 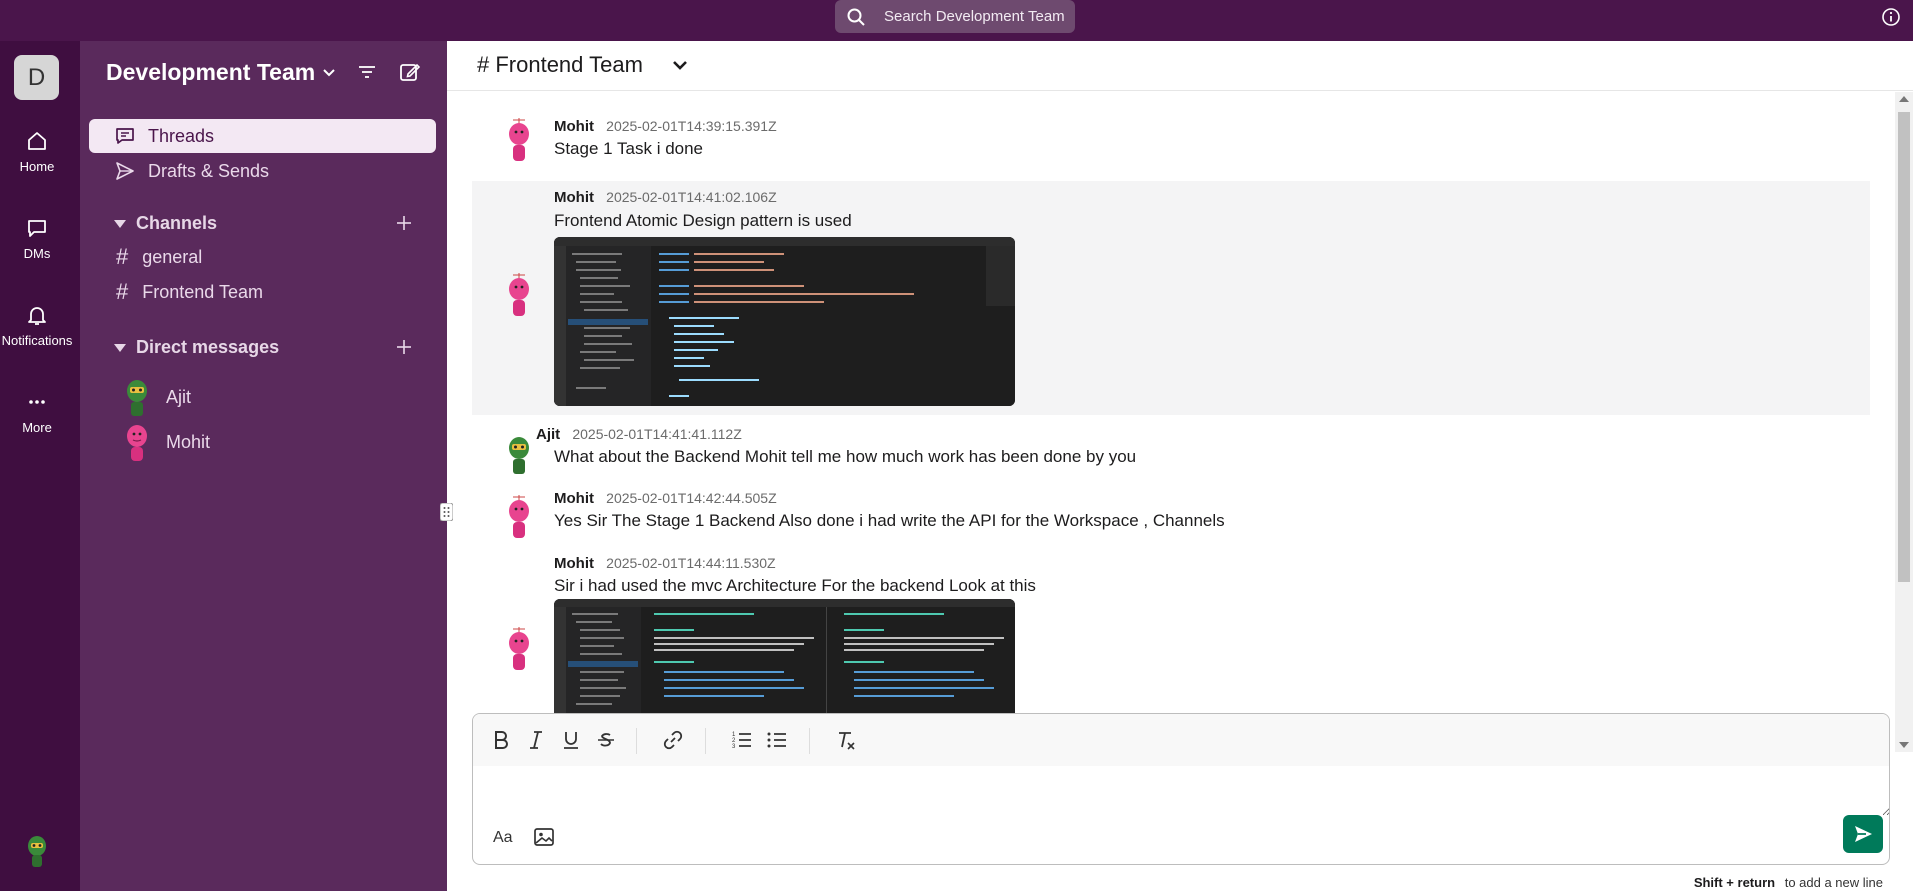 What do you see at coordinates (37, 851) in the screenshot?
I see `current-user-avatar` at bounding box center [37, 851].